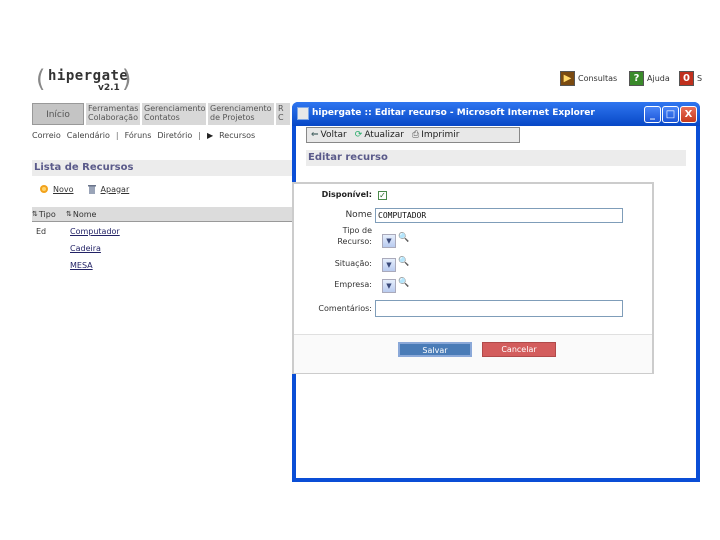  I want to click on company-select: ▼, so click(389, 286).